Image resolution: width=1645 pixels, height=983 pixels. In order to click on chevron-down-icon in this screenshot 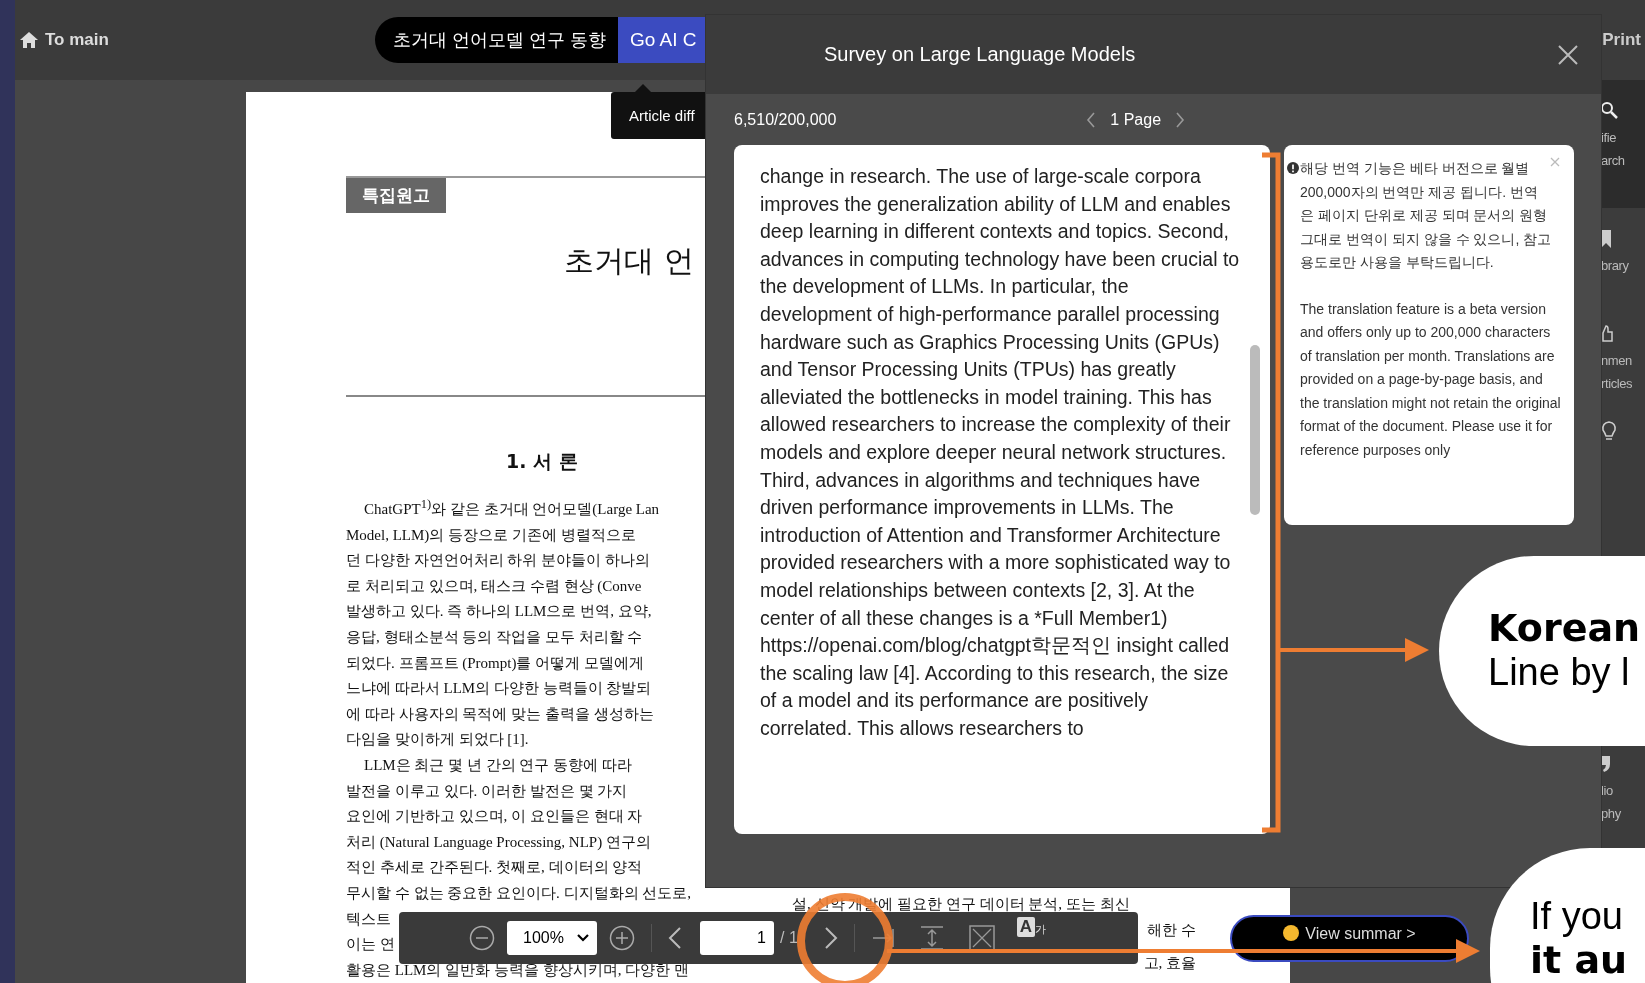, I will do `click(583, 938)`.